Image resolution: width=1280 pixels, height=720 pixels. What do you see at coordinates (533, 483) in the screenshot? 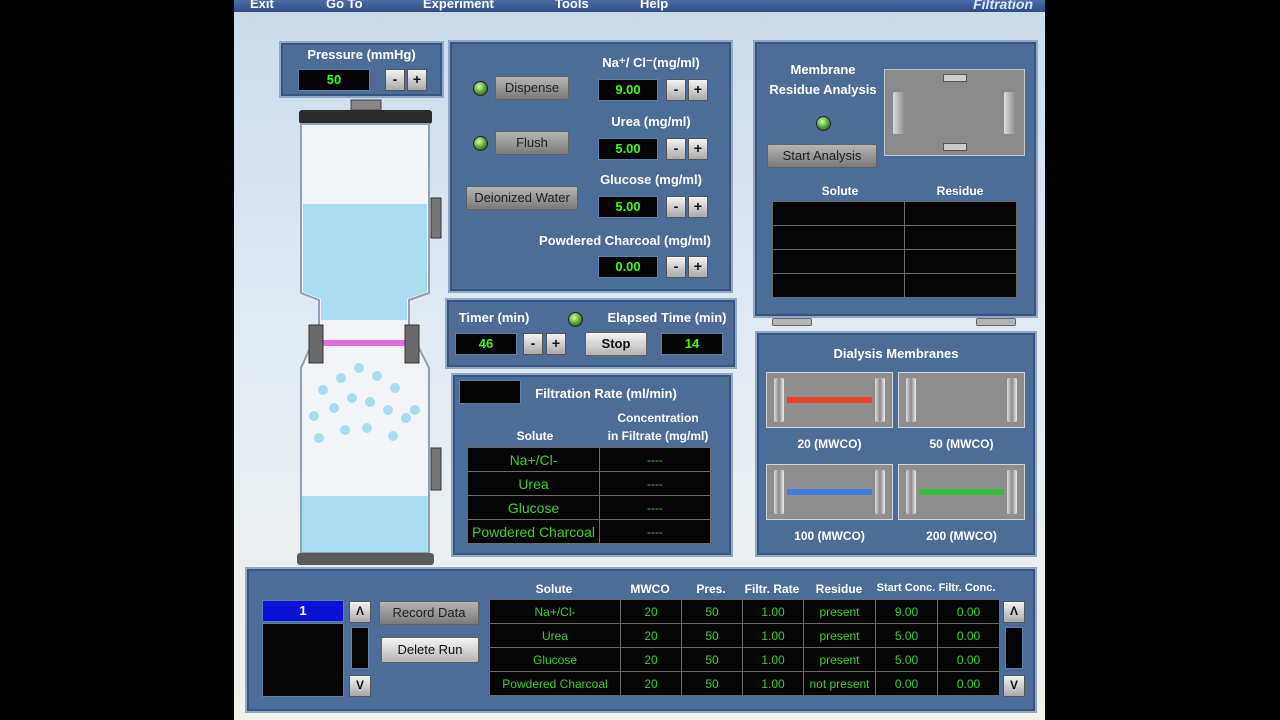
I see `filtration-solute-cell: Urea` at bounding box center [533, 483].